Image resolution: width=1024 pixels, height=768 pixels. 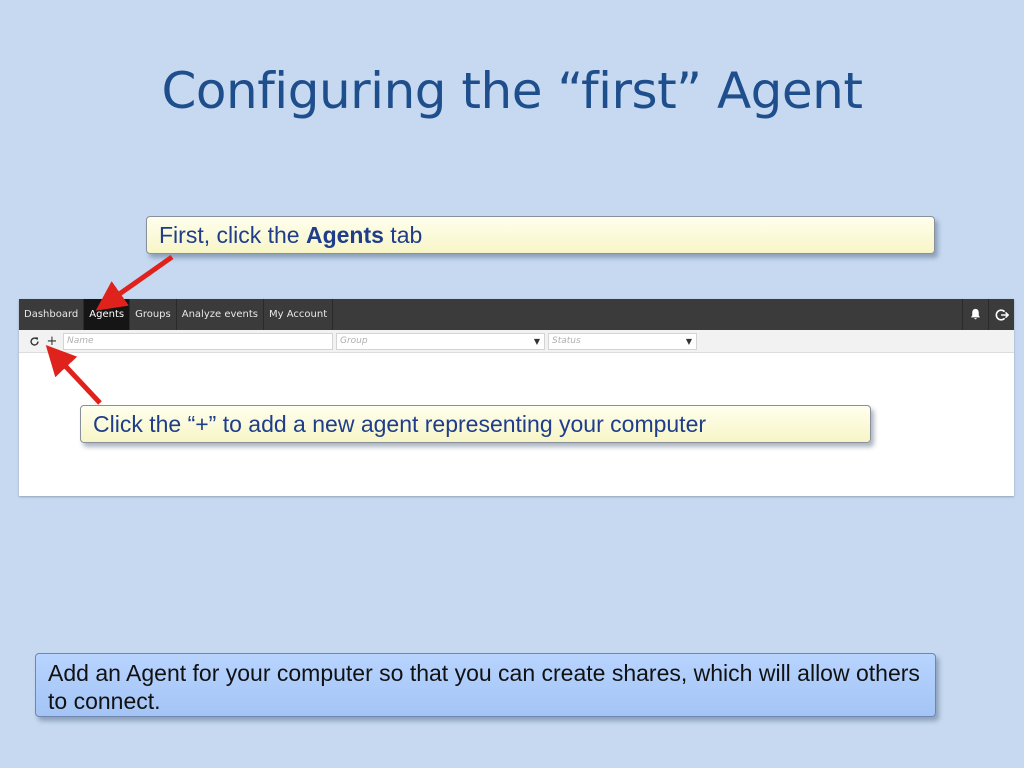 I want to click on group-placeholder: Group, so click(x=354, y=341).